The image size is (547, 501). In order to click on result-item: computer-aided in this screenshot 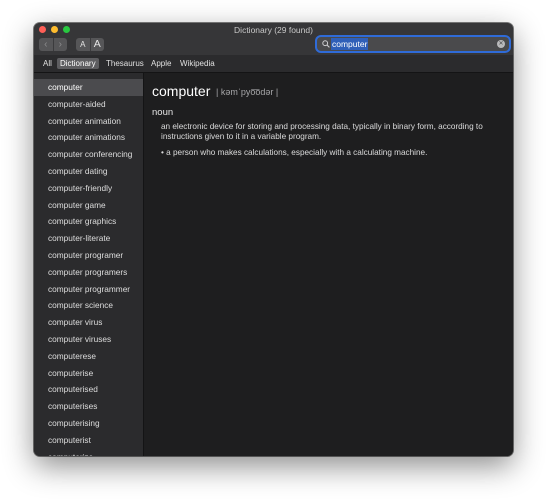, I will do `click(88, 104)`.